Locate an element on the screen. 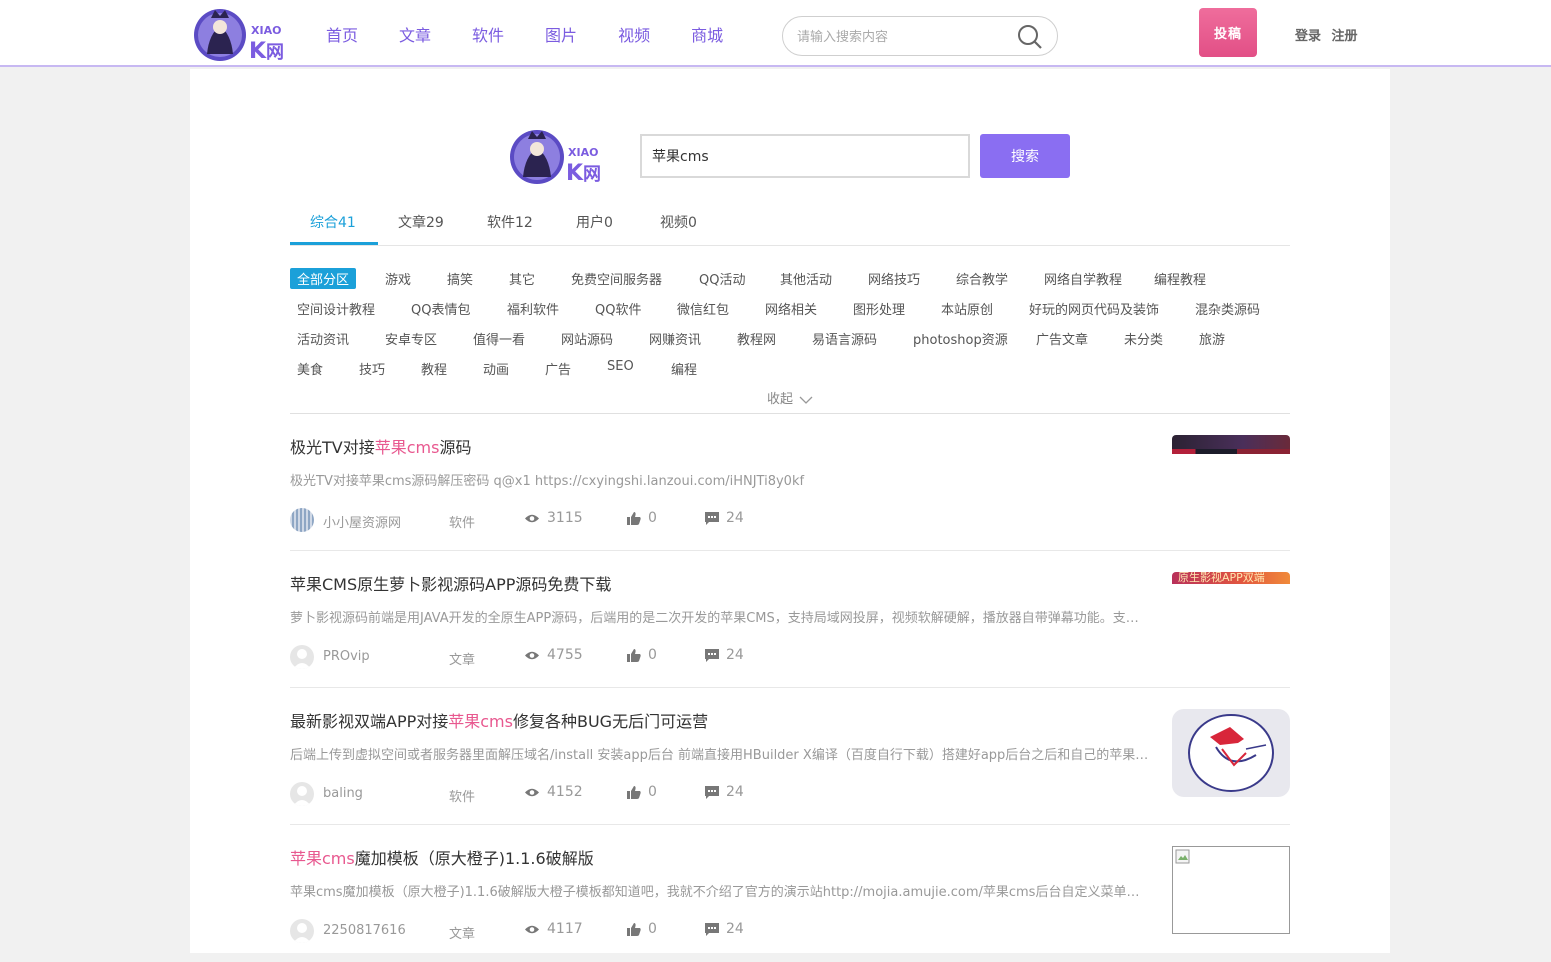 The width and height of the screenshot is (1551, 962). category-item: 旅游 is located at coordinates (1212, 338).